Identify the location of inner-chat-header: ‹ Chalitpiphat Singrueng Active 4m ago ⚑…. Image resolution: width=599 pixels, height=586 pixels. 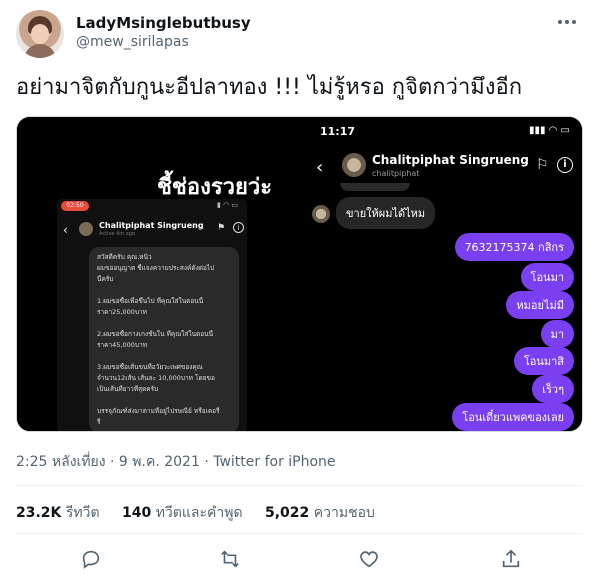
(152, 230).